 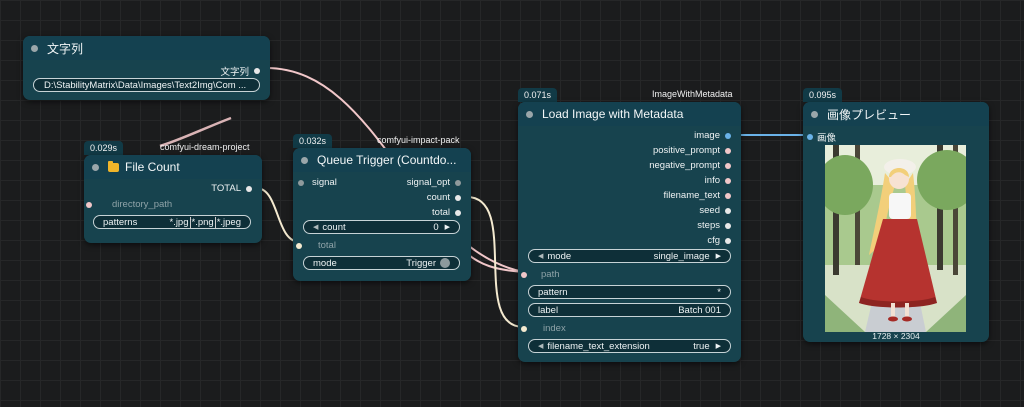 I want to click on queue-input-signal: signal, so click(x=317, y=182).